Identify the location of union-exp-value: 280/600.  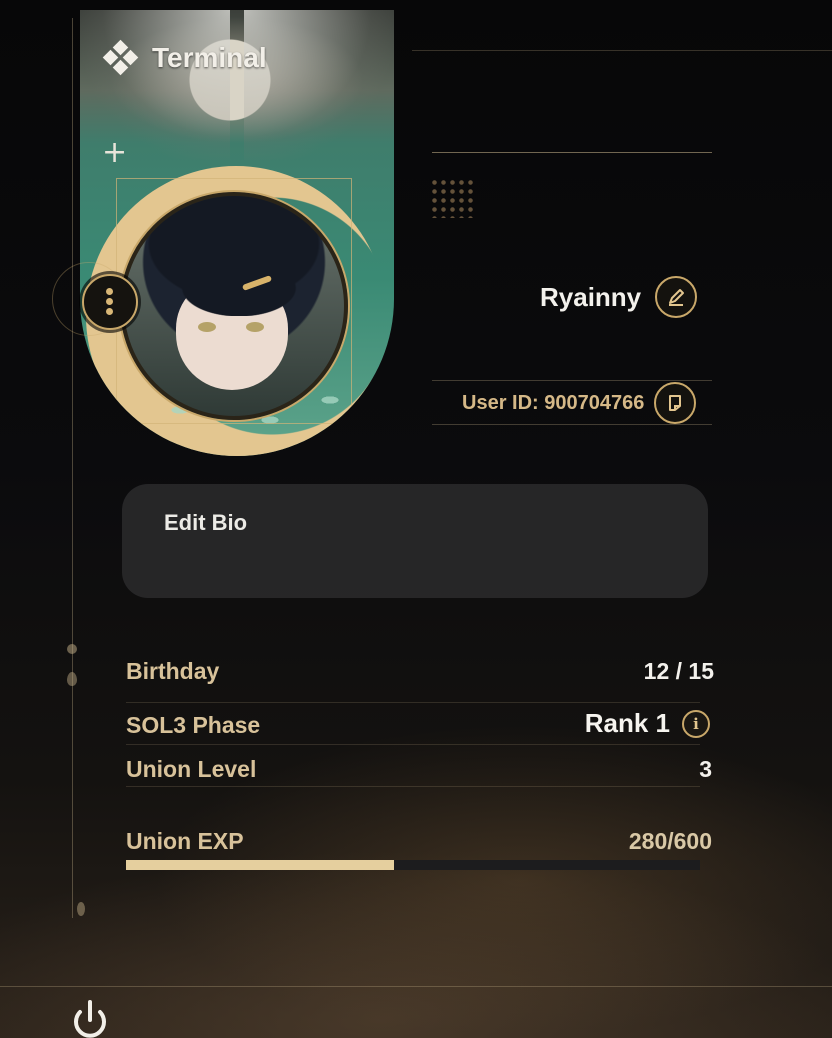
(670, 841).